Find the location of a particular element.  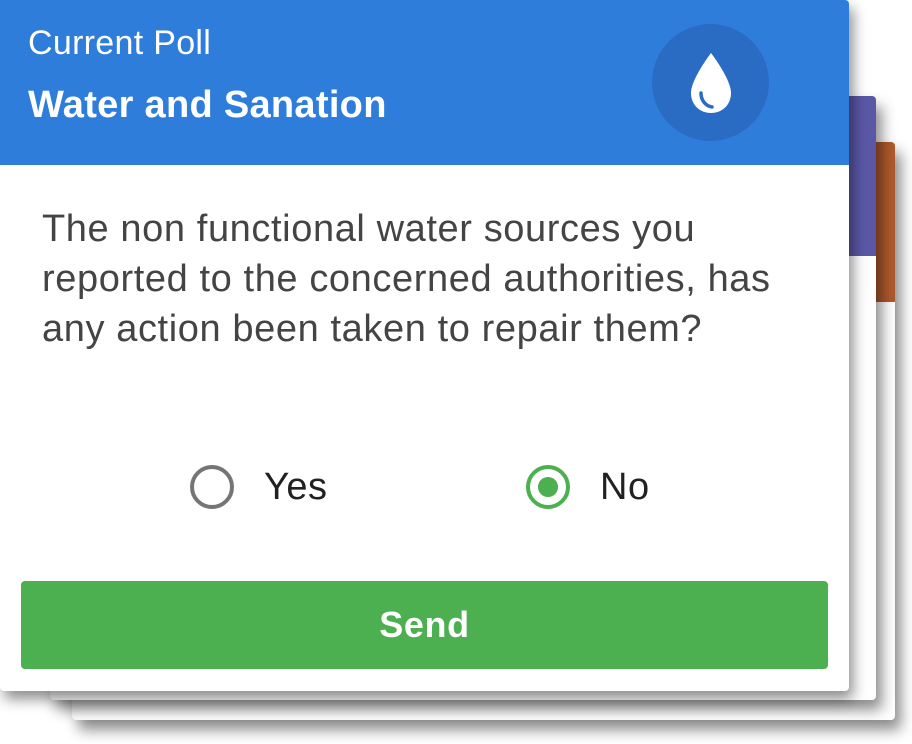

poll-options: Yes No is located at coordinates (424, 487).